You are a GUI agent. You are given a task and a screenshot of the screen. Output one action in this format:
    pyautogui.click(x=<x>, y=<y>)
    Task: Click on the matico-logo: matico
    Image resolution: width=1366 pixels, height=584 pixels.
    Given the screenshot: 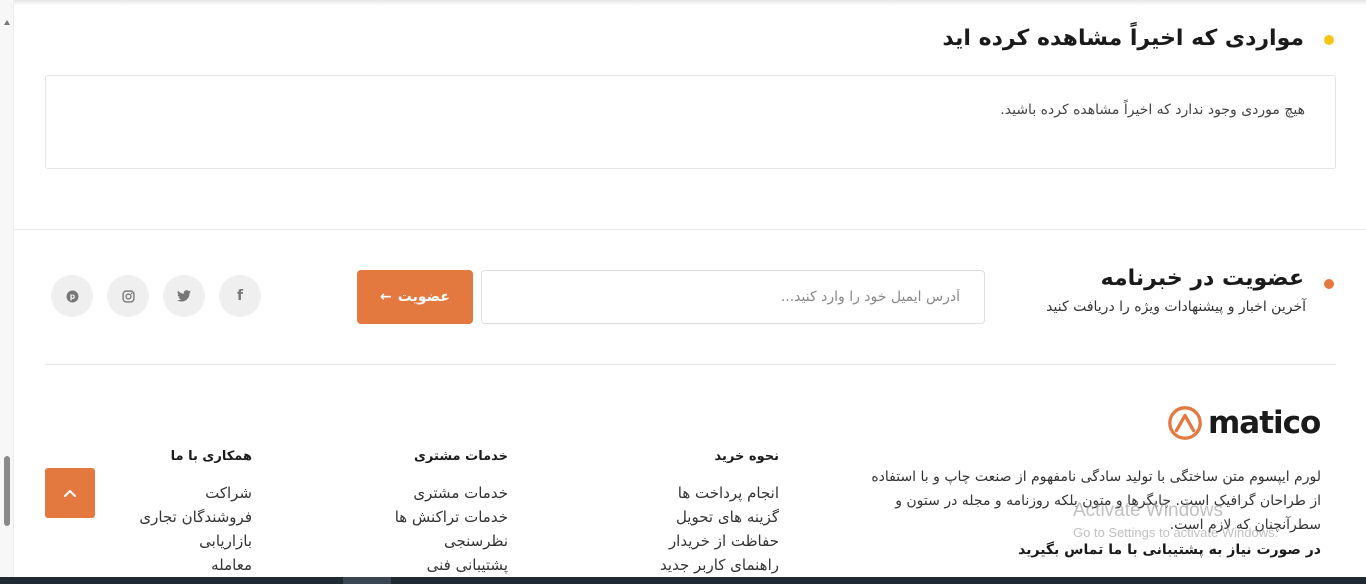 What is the action you would take?
    pyautogui.click(x=1243, y=423)
    